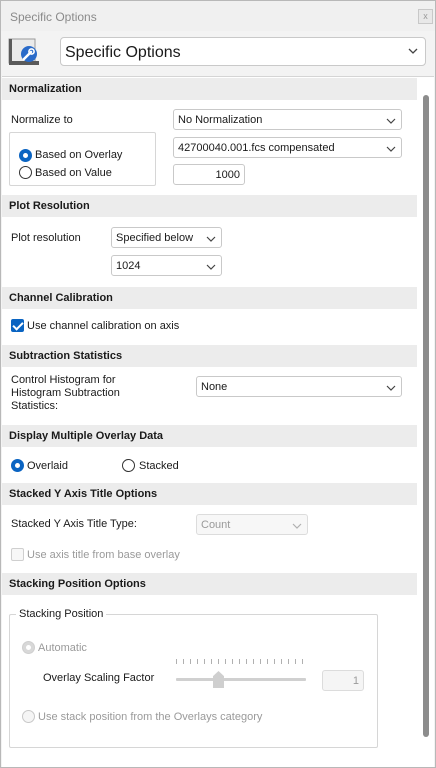 Image resolution: width=436 pixels, height=768 pixels. What do you see at coordinates (66, 356) in the screenshot?
I see `section-title: Subtraction Statistics` at bounding box center [66, 356].